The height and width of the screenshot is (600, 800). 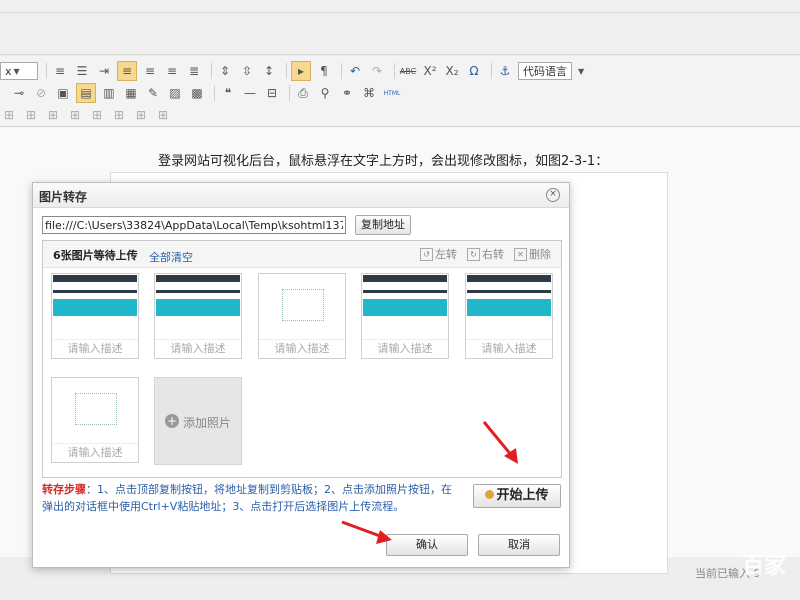 What do you see at coordinates (474, 71) in the screenshot?
I see `omega-icon: Ω` at bounding box center [474, 71].